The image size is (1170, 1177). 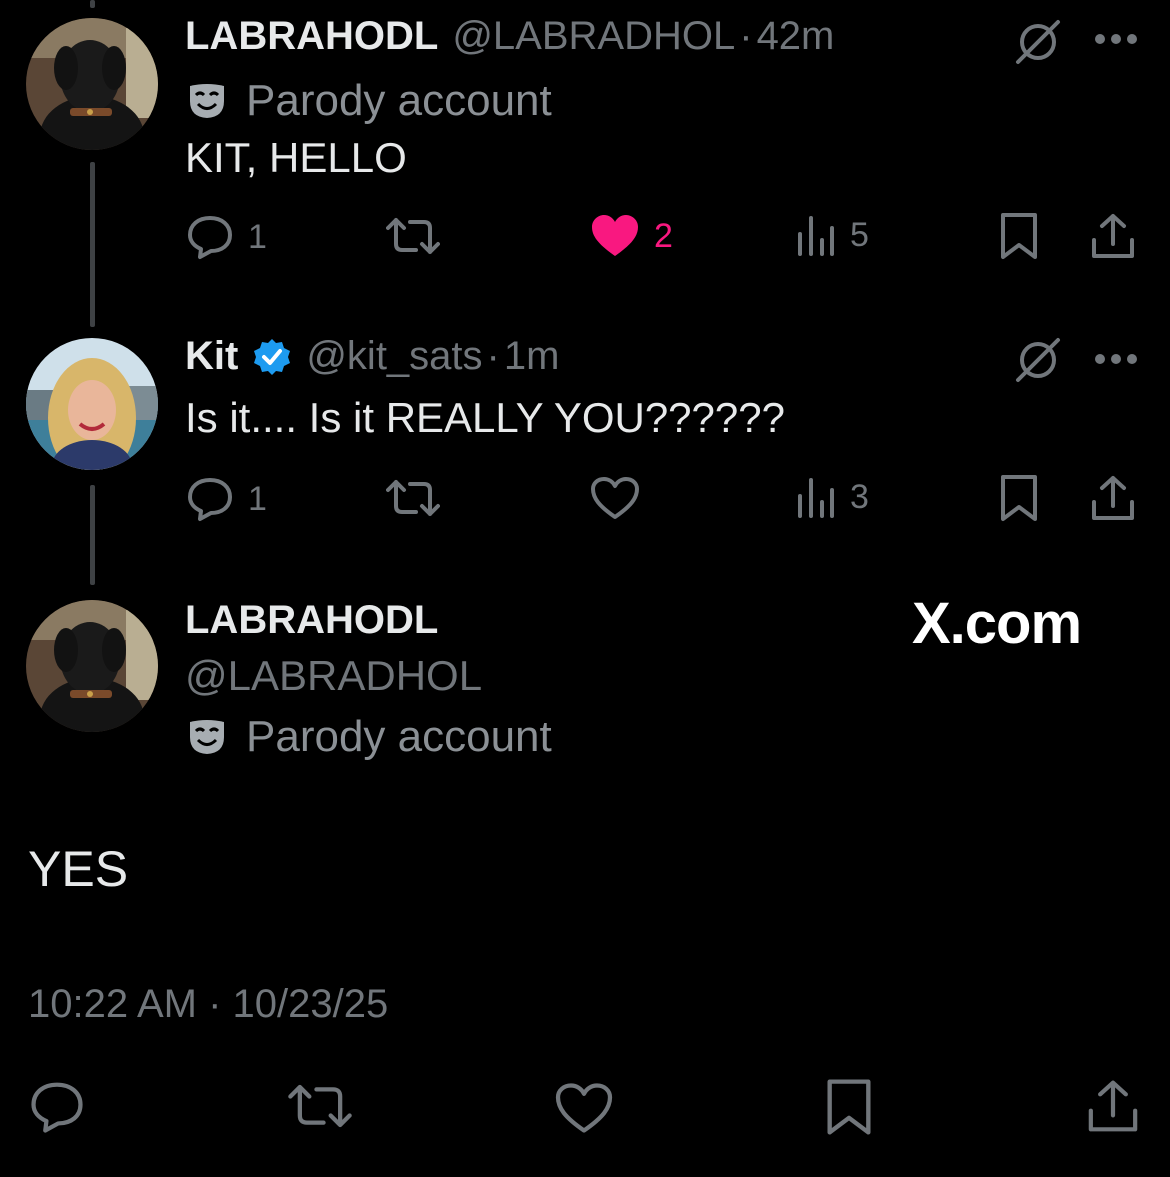 I want to click on handle: @kit_sats, so click(x=394, y=356).